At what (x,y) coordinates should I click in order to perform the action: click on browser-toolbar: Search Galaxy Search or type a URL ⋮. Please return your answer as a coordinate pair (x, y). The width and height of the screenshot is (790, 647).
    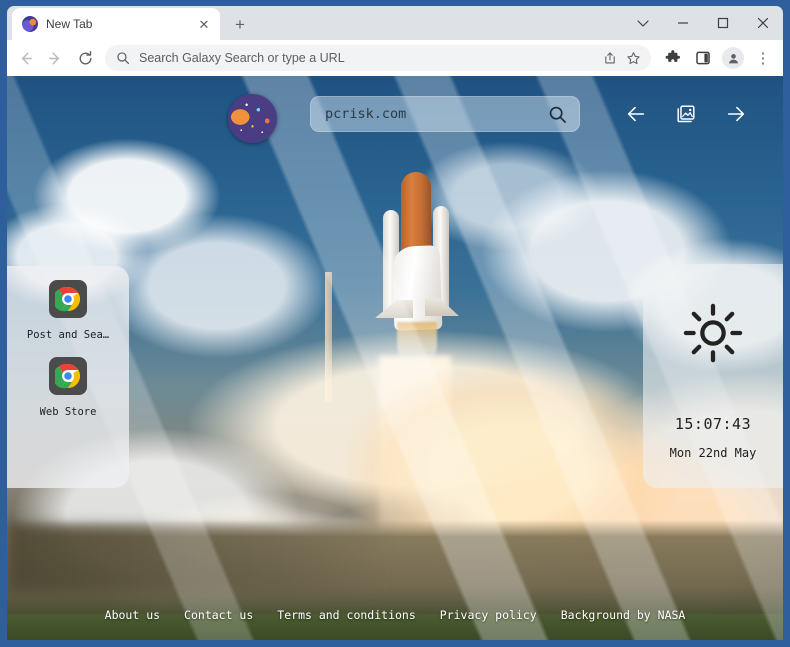
    Looking at the image, I should click on (395, 58).